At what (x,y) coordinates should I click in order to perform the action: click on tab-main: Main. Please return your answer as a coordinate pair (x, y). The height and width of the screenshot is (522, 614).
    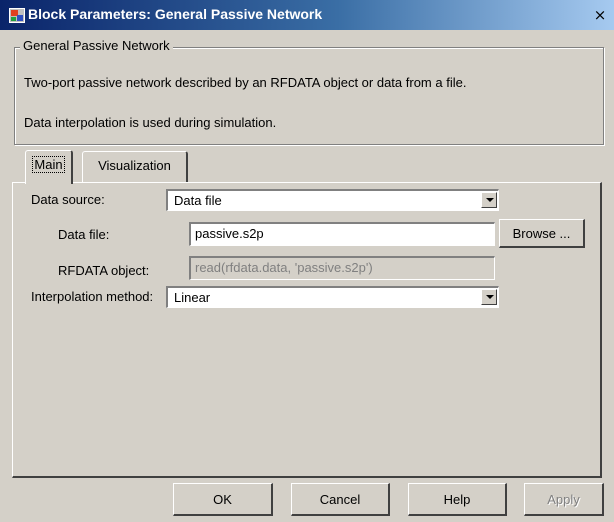
    Looking at the image, I should click on (49, 167).